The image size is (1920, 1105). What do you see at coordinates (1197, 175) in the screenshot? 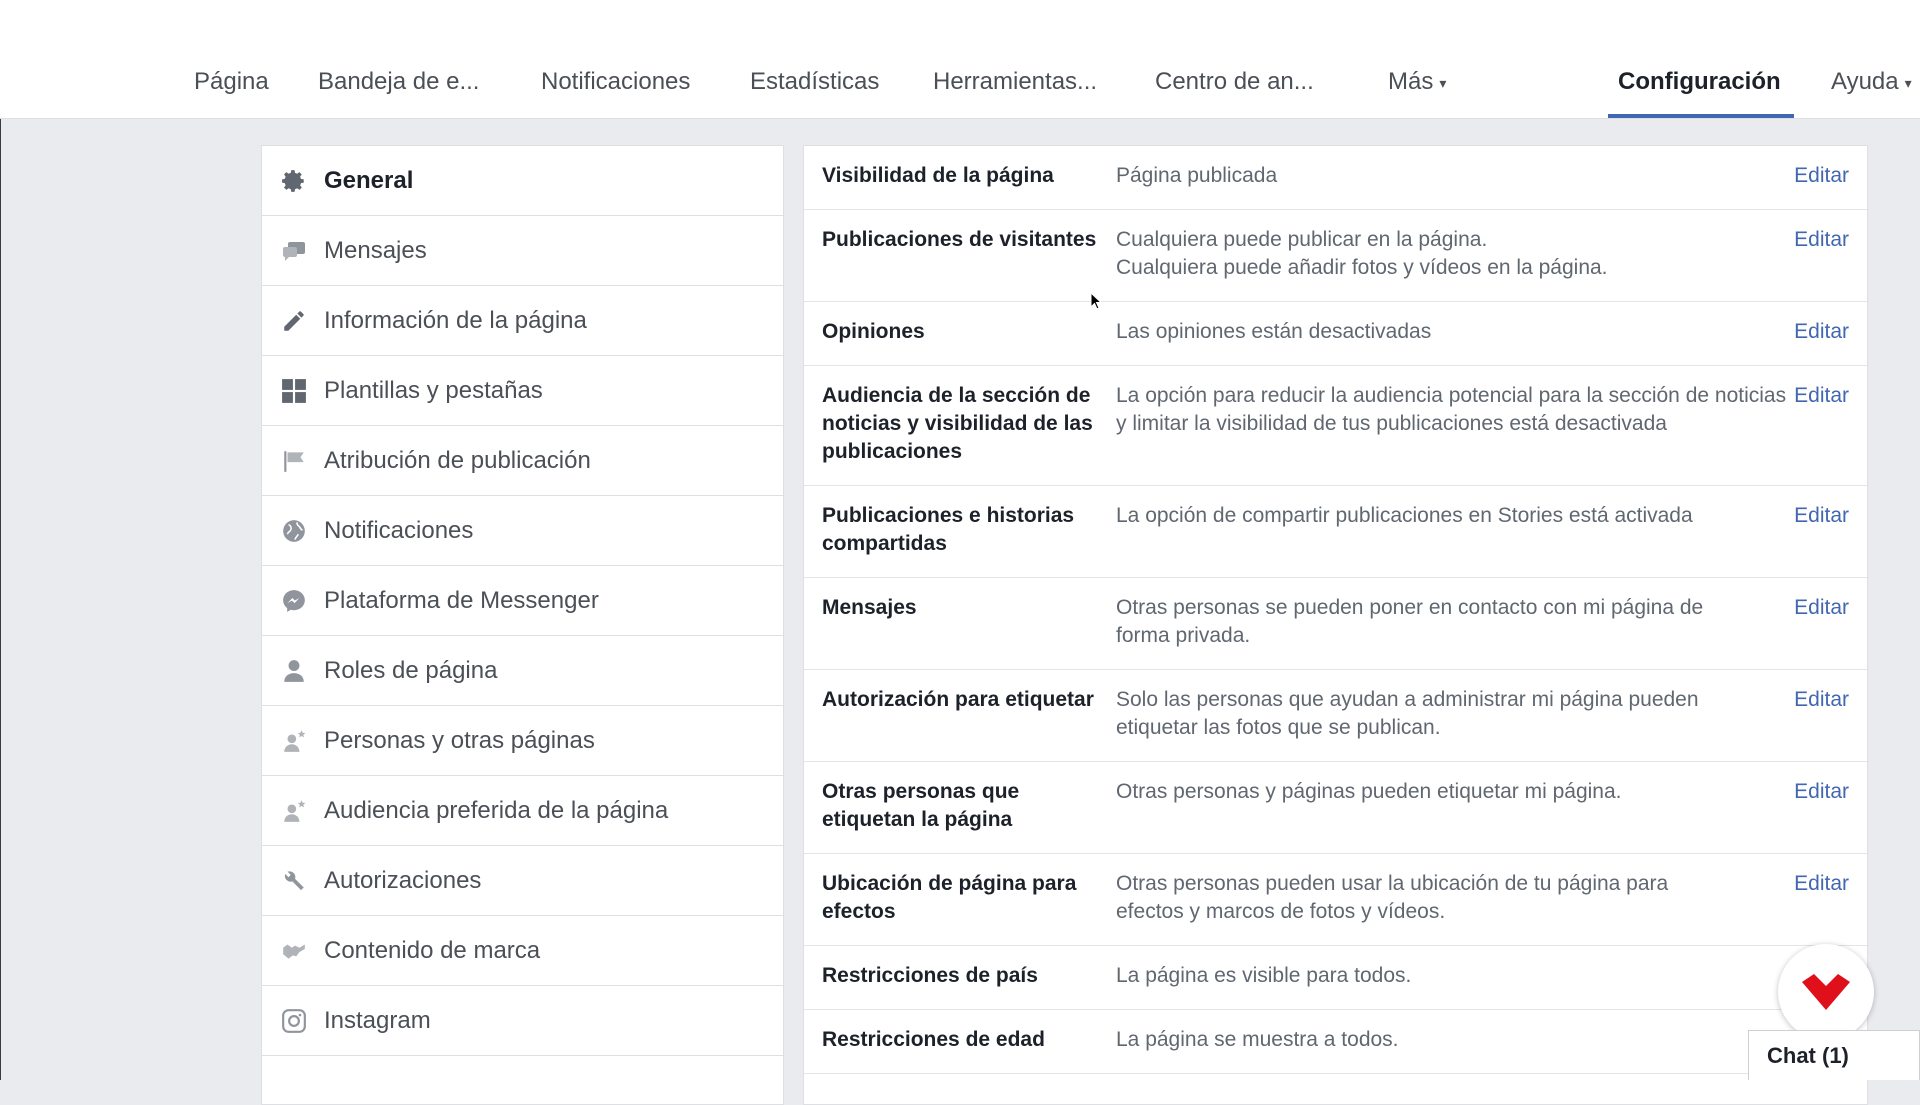
I see `setting-value: Página publicada` at bounding box center [1197, 175].